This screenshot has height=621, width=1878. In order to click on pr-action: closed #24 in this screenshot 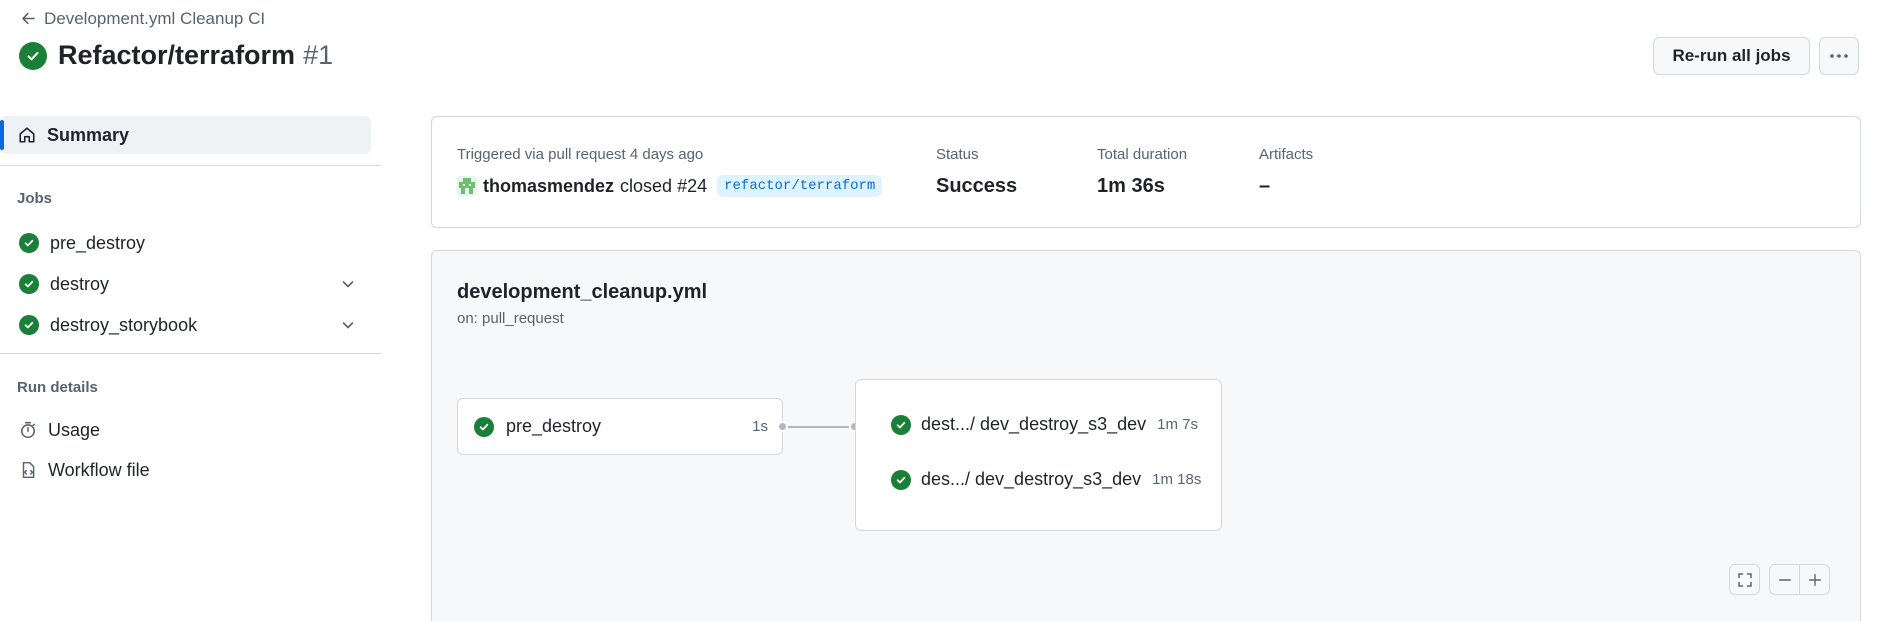, I will do `click(663, 186)`.